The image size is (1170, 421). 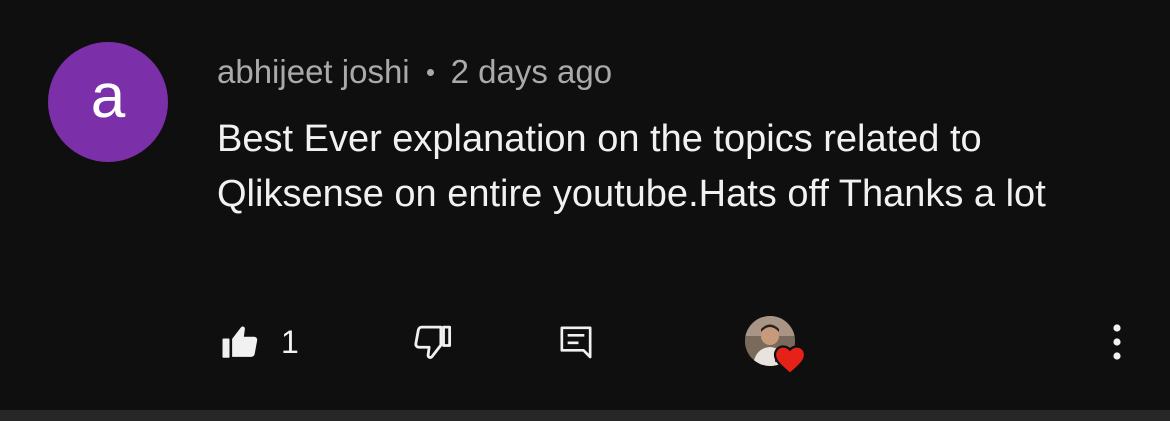 What do you see at coordinates (790, 360) in the screenshot?
I see `heart-icon` at bounding box center [790, 360].